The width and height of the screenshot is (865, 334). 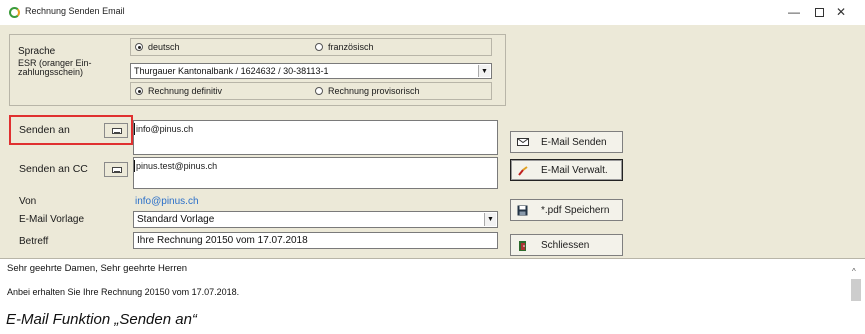 I want to click on senden-an-cc-text: pinus.test@pinus.ch, so click(x=177, y=166).